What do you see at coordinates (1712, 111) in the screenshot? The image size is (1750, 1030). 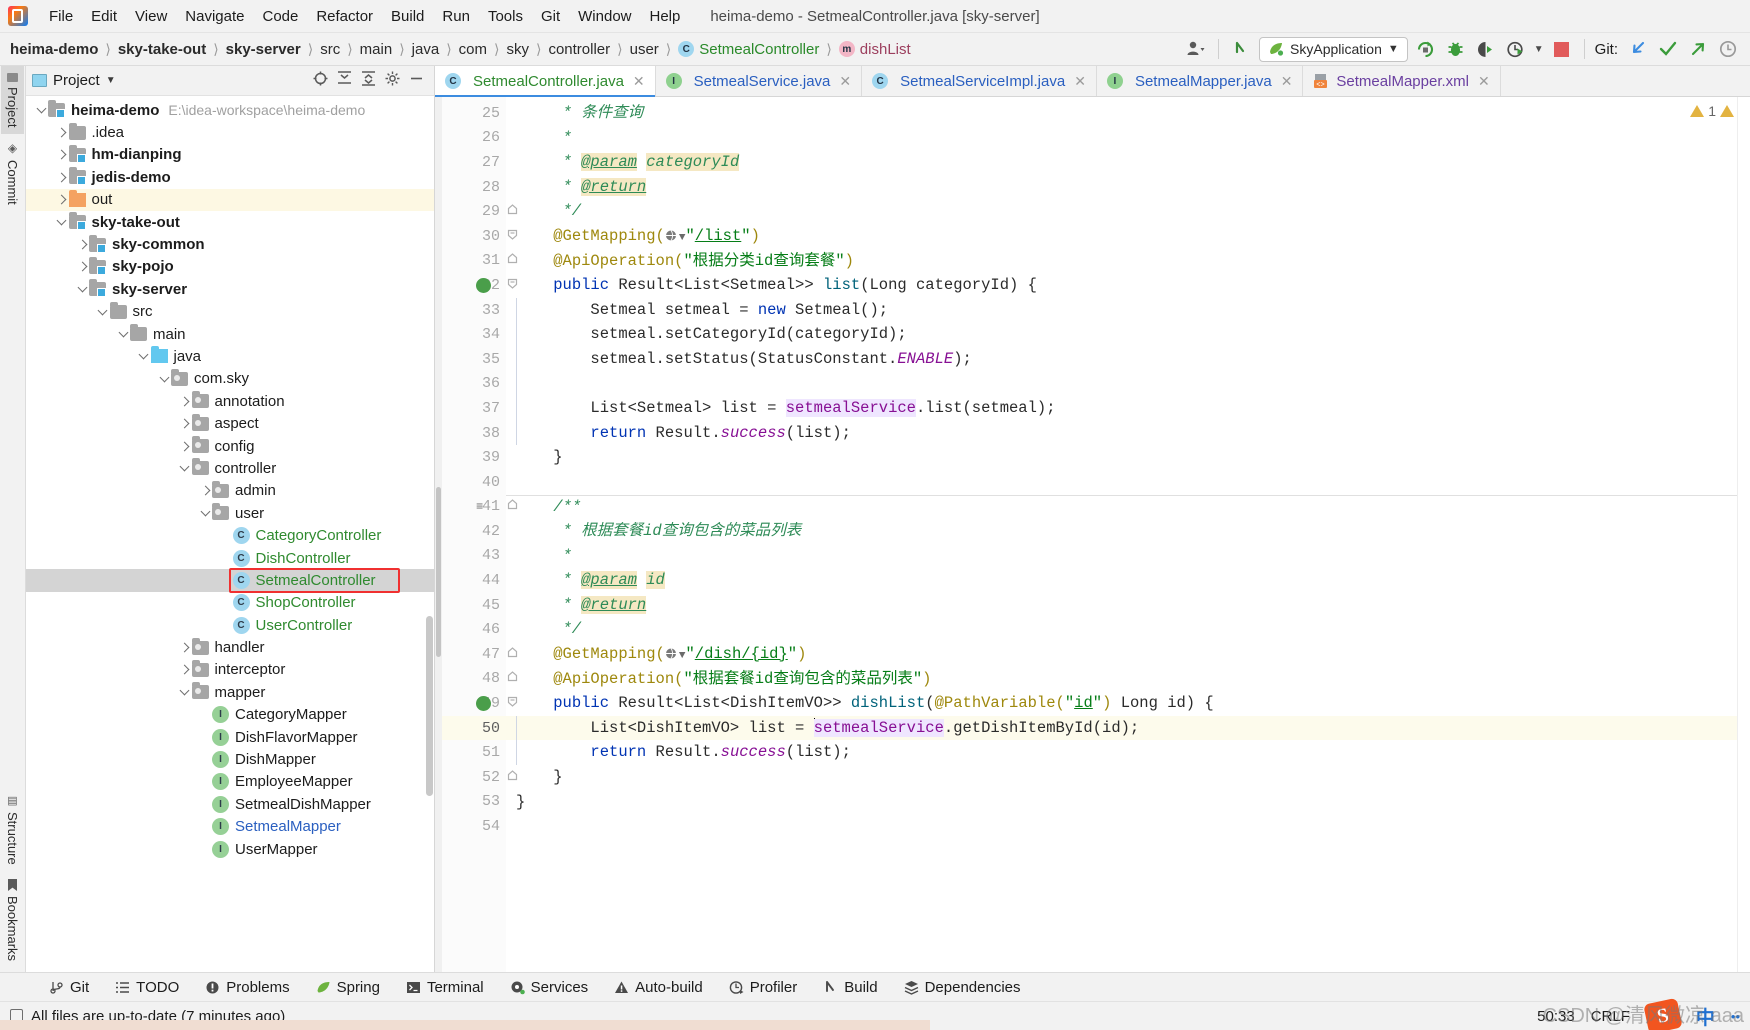 I see `inspection-summary: 1` at bounding box center [1712, 111].